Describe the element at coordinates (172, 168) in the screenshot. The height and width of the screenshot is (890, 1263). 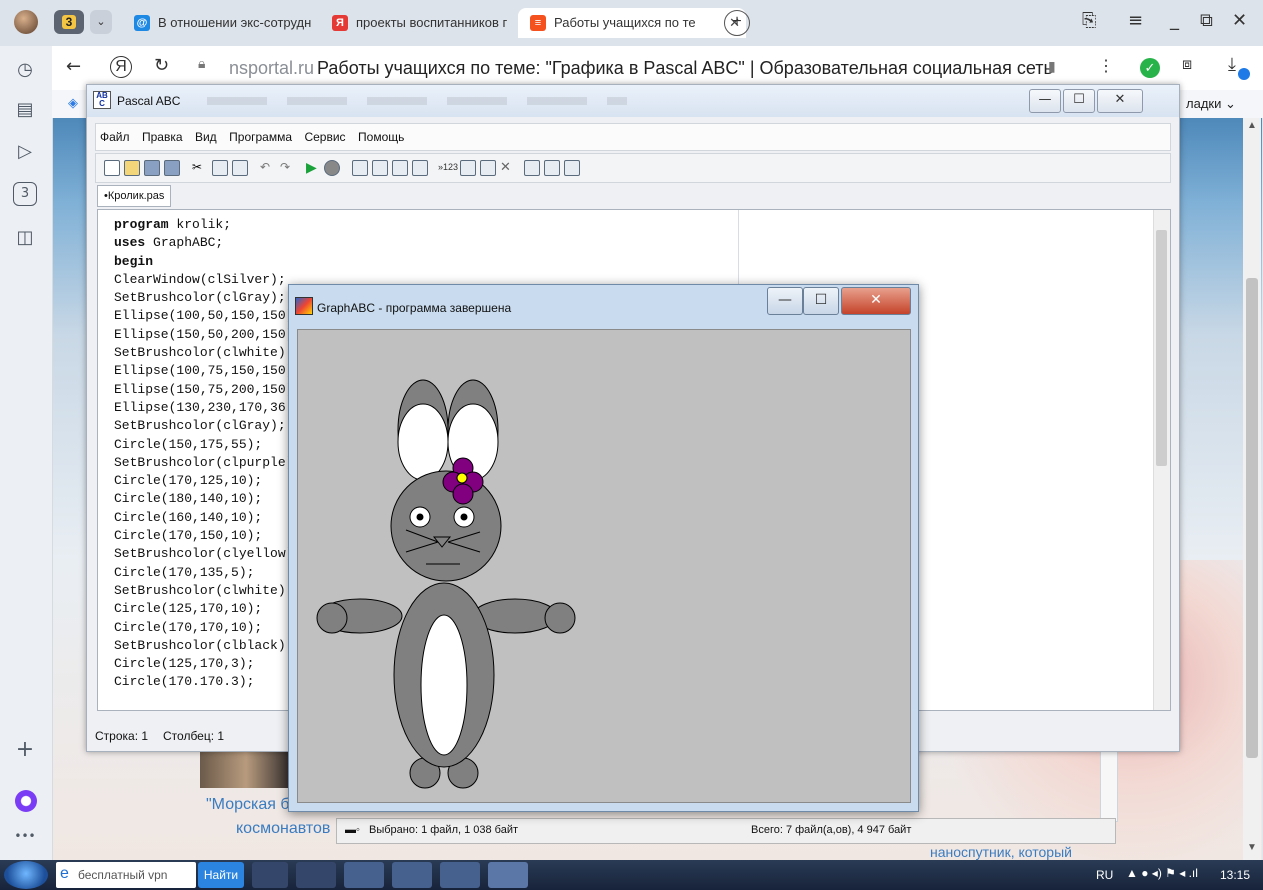
I see `save-all-icon` at that location.